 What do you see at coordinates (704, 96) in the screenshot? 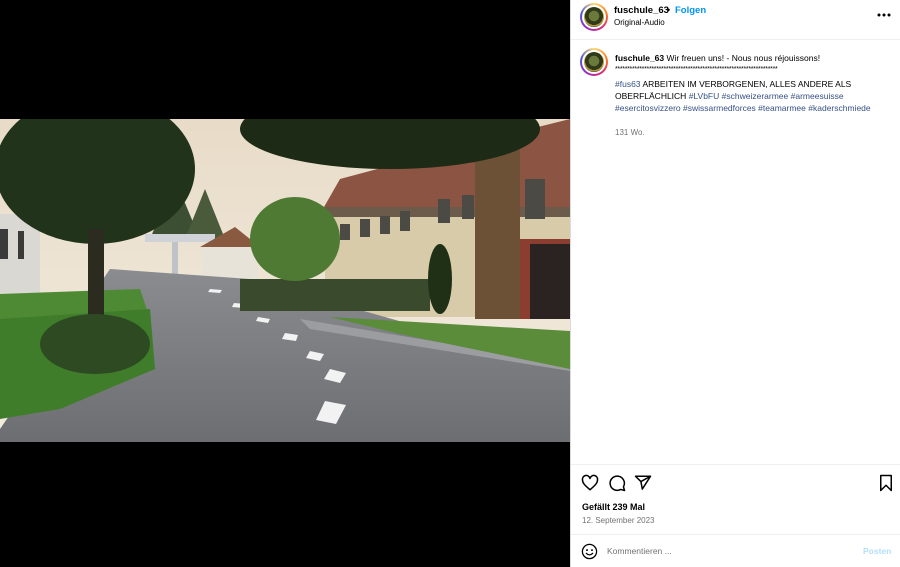
I see `hashtag-link: #LVbFU` at bounding box center [704, 96].